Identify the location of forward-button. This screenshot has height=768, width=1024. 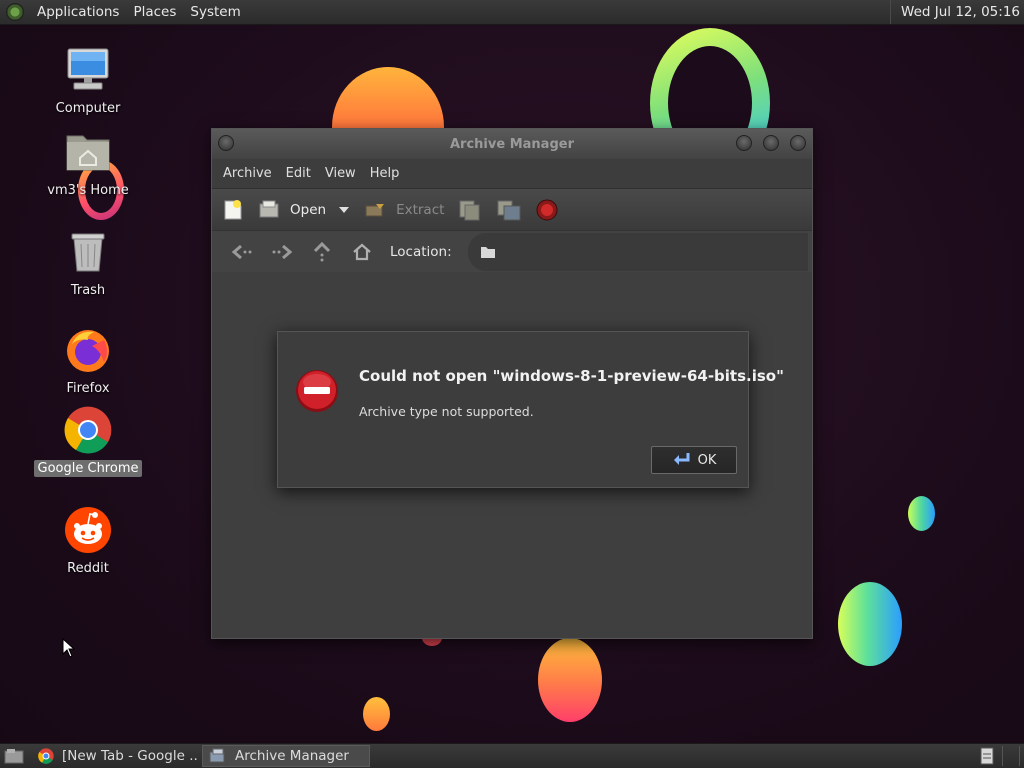
(282, 252).